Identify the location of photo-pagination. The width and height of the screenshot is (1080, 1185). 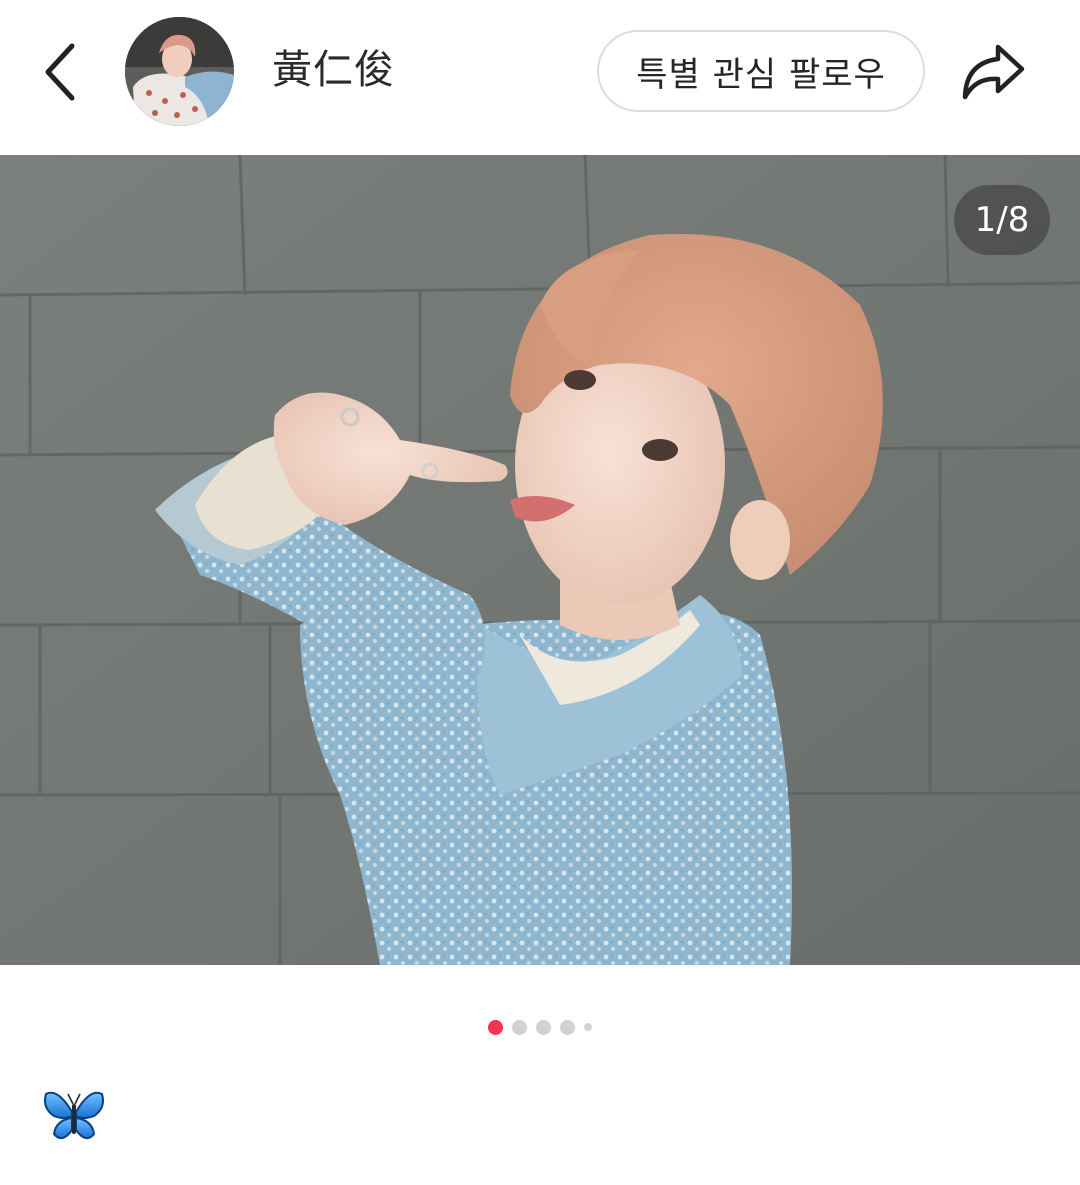
(540, 1027).